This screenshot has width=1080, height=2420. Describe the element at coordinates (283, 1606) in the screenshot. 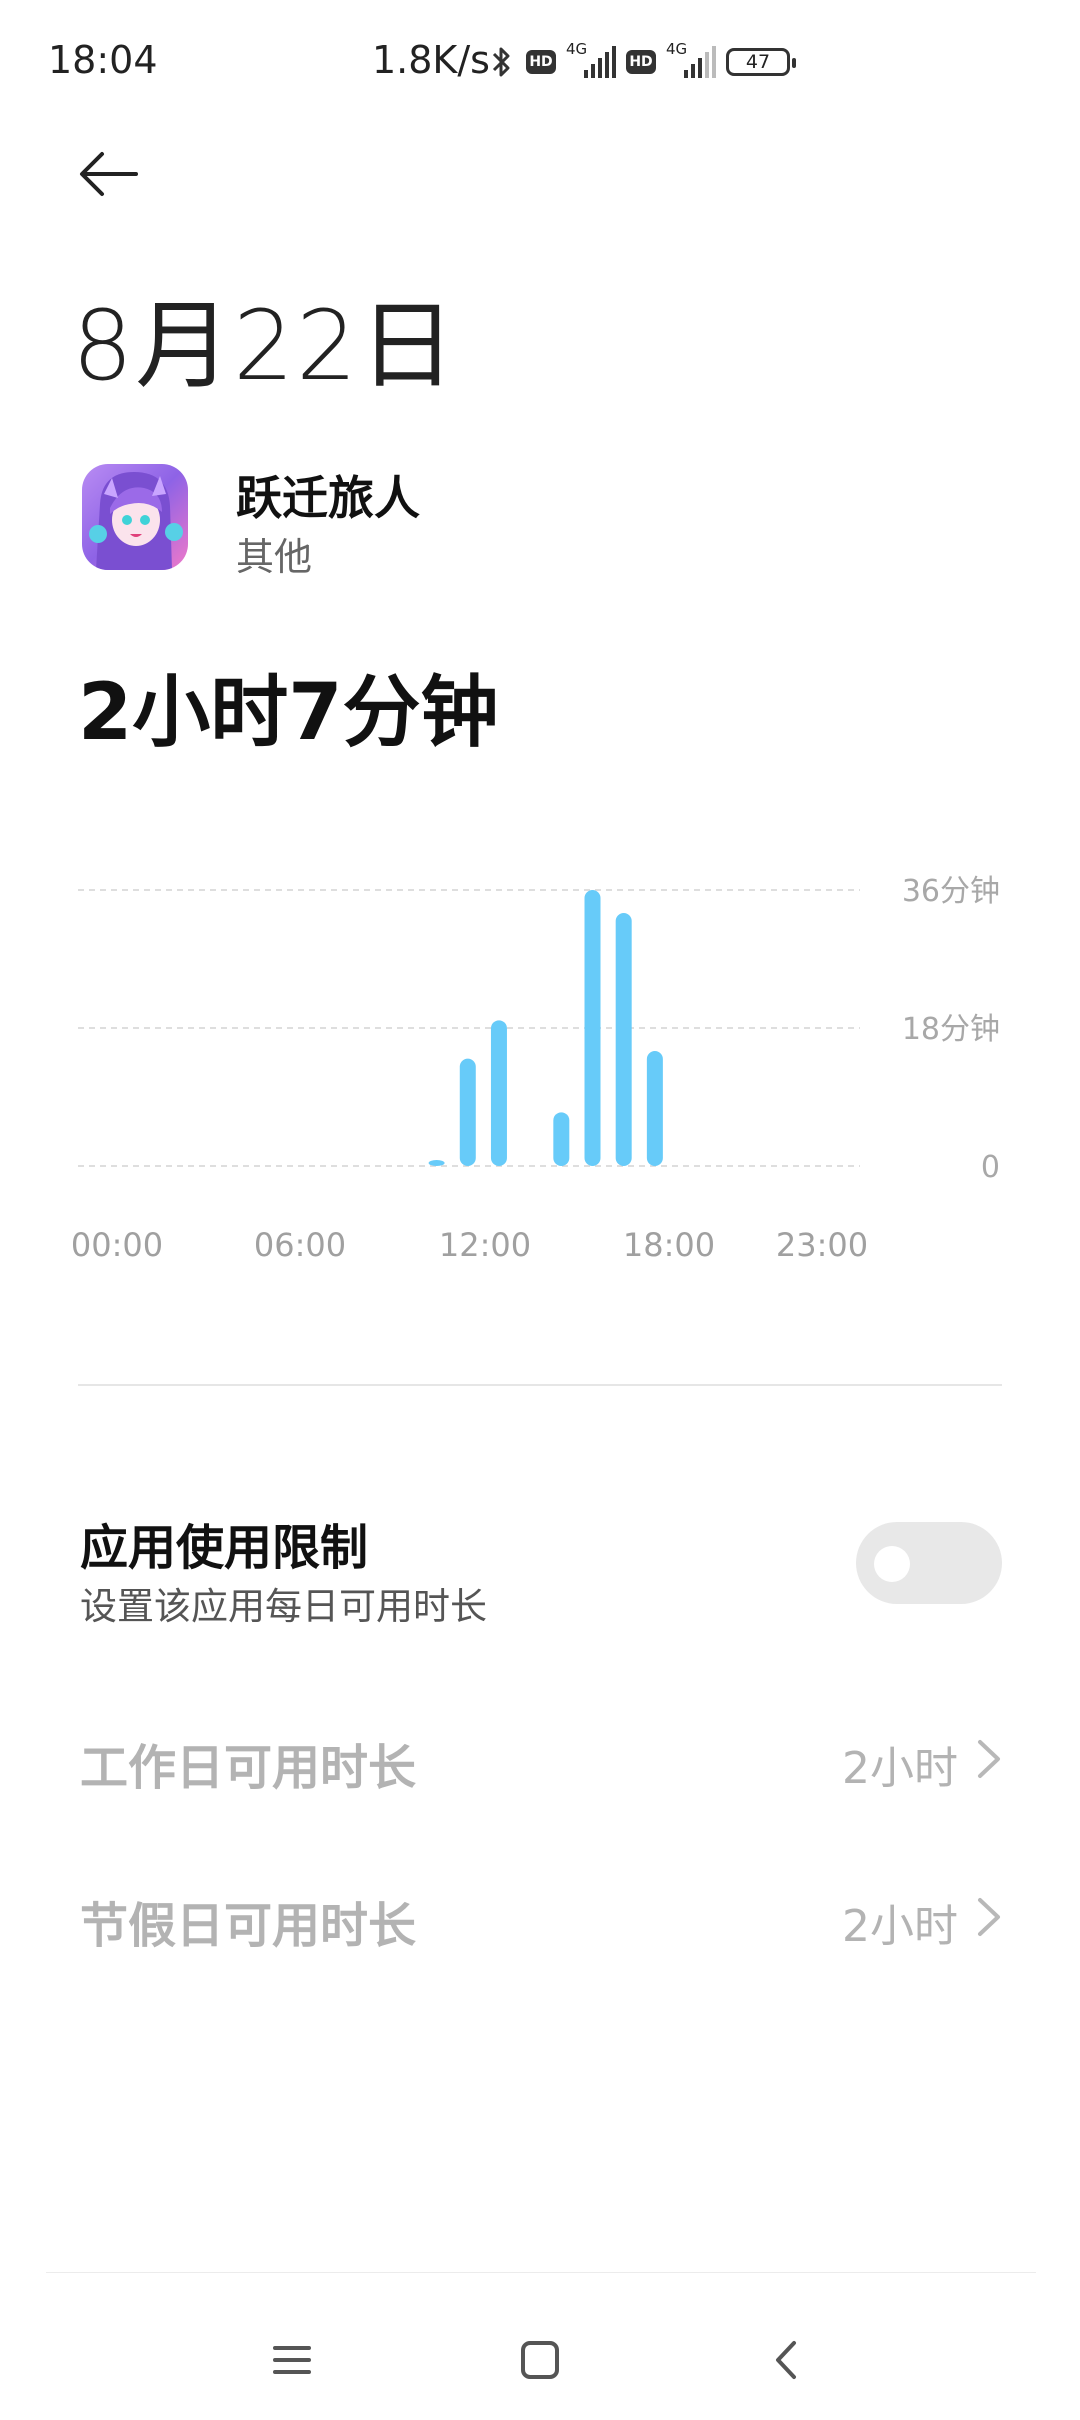

I see `usage-limit-subtitle: 设置该应用每日可用时长` at that location.